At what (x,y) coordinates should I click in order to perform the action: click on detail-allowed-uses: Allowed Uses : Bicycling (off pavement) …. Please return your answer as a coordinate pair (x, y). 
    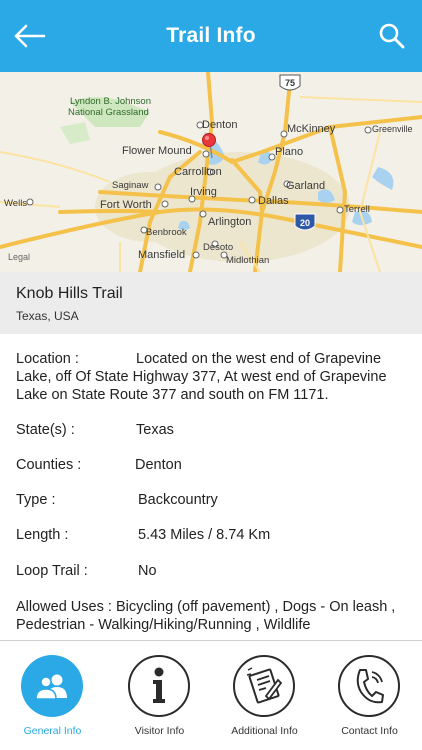
    Looking at the image, I should click on (213, 616).